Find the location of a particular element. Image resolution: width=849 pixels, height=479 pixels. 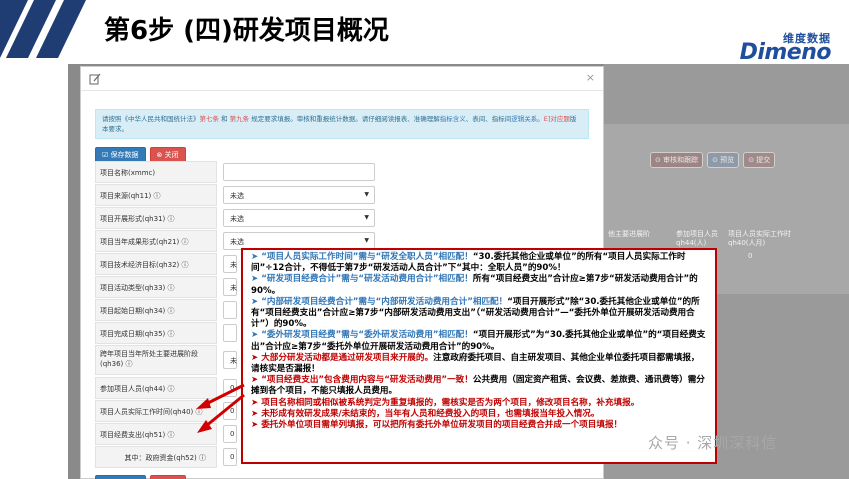

field-label: 项目来源(qh11) ⓘ is located at coordinates (156, 195).